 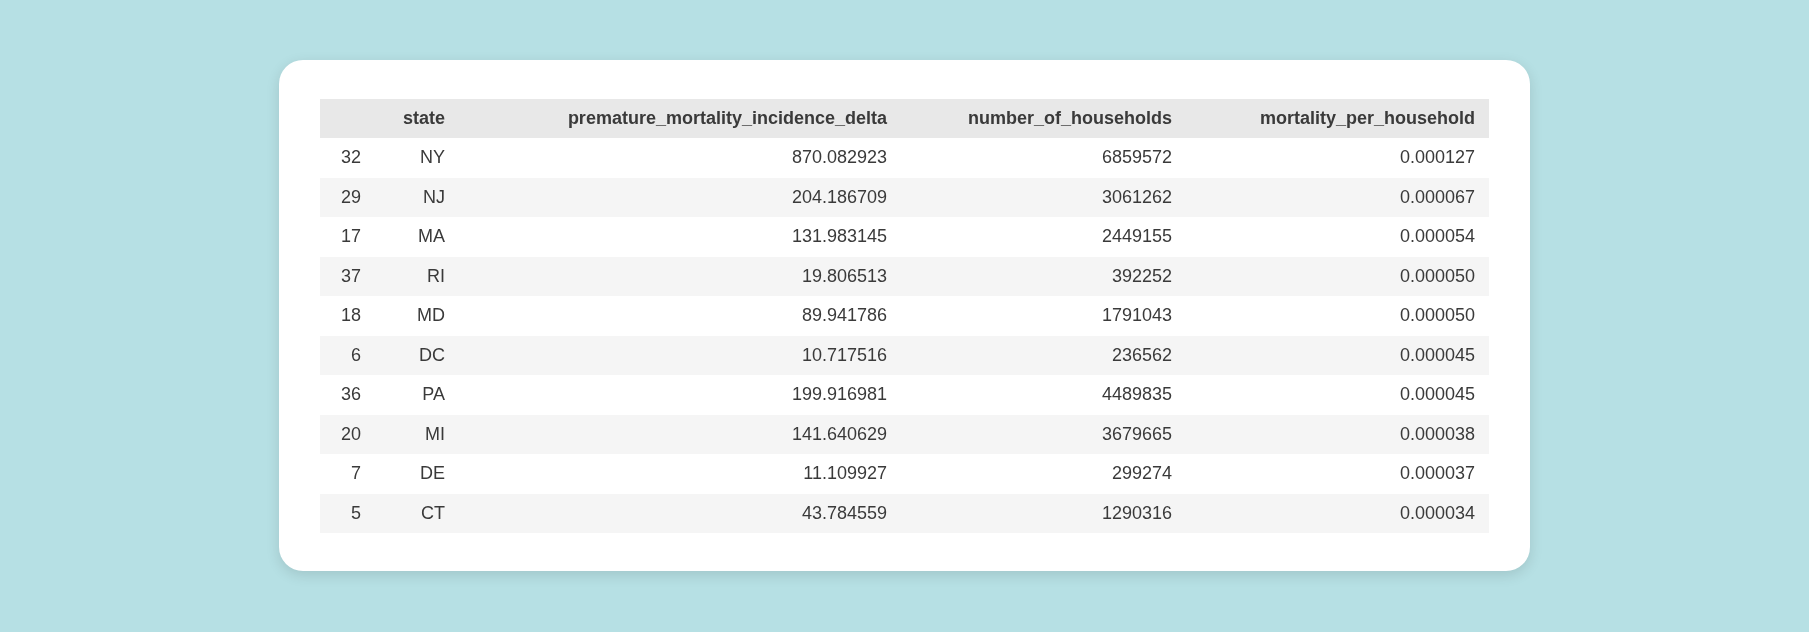 What do you see at coordinates (1337, 237) in the screenshot?
I see `table-cell: 0.000054` at bounding box center [1337, 237].